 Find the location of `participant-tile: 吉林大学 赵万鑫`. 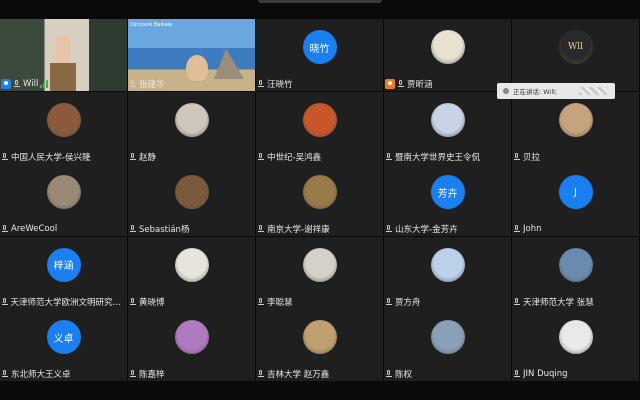

participant-tile: 吉林大学 赵万鑫 is located at coordinates (319, 345).